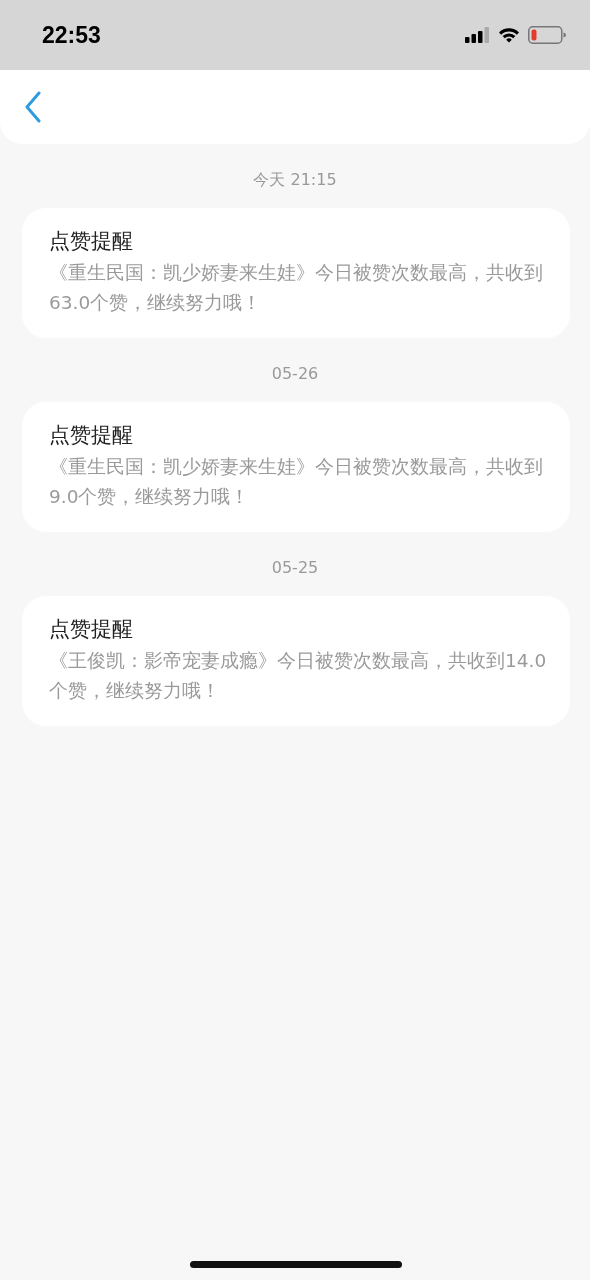 This screenshot has width=590, height=1280. What do you see at coordinates (296, 288) in the screenshot?
I see `notification-text: 《重生民国：凯少娇妻来生娃》今日被赞次数最高，共收到63.0个赞，继续努力哦！` at bounding box center [296, 288].